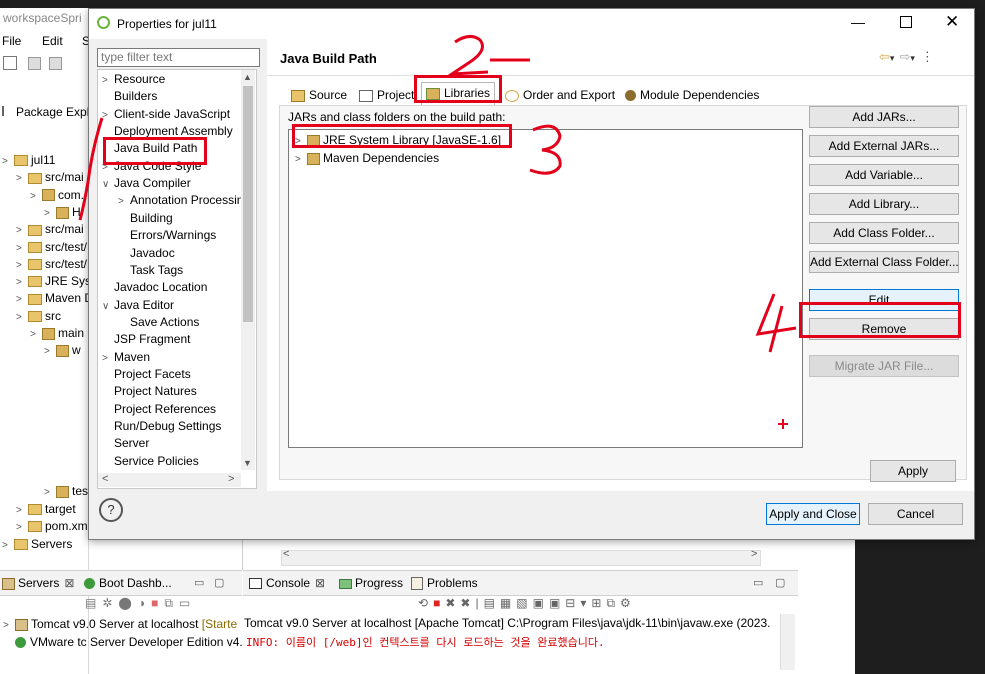 Image resolution: width=985 pixels, height=674 pixels. Describe the element at coordinates (557, 603) in the screenshot. I see `show-stderr-icon: ▣` at that location.